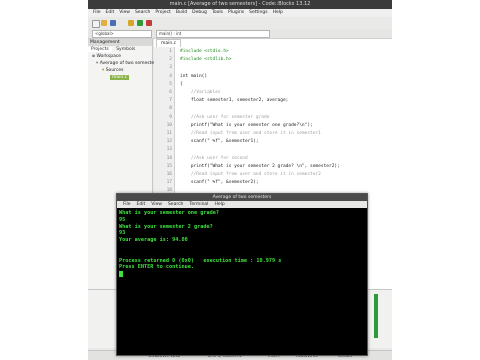 Image resolution: width=480 pixels, height=360 pixels. Describe the element at coordinates (199, 12) in the screenshot. I see `menu-item-debug: Debug` at that location.